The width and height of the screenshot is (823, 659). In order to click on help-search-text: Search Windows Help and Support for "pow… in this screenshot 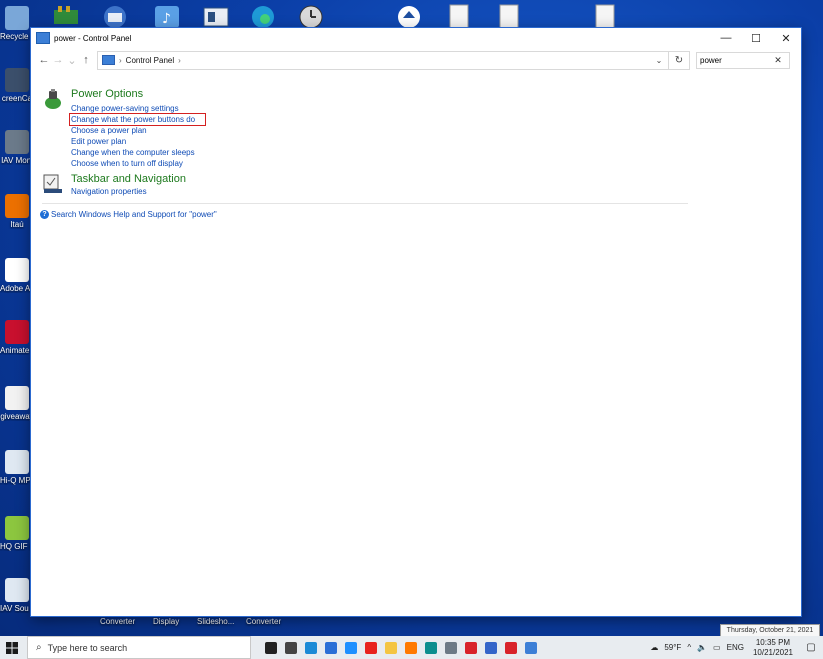, I will do `click(134, 214)`.